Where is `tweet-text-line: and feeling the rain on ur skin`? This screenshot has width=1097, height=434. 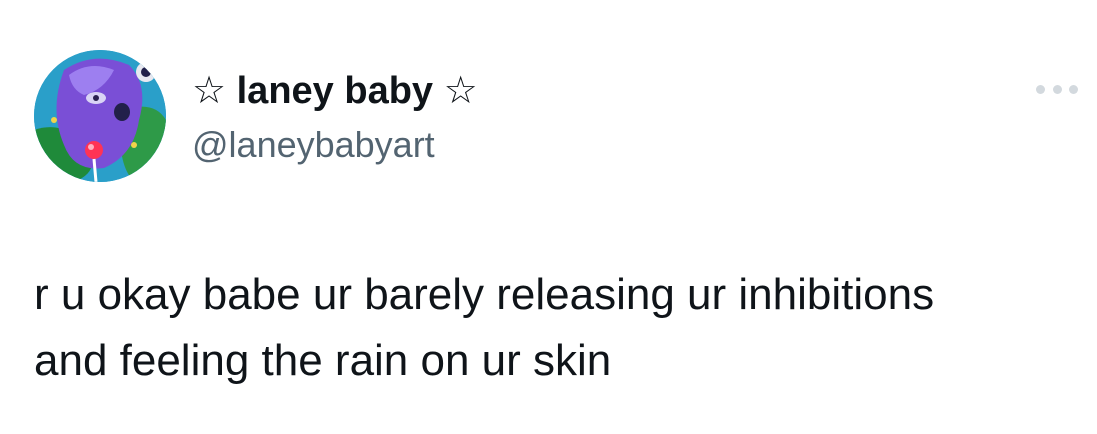
tweet-text-line: and feeling the rain on ur skin is located at coordinates (323, 360).